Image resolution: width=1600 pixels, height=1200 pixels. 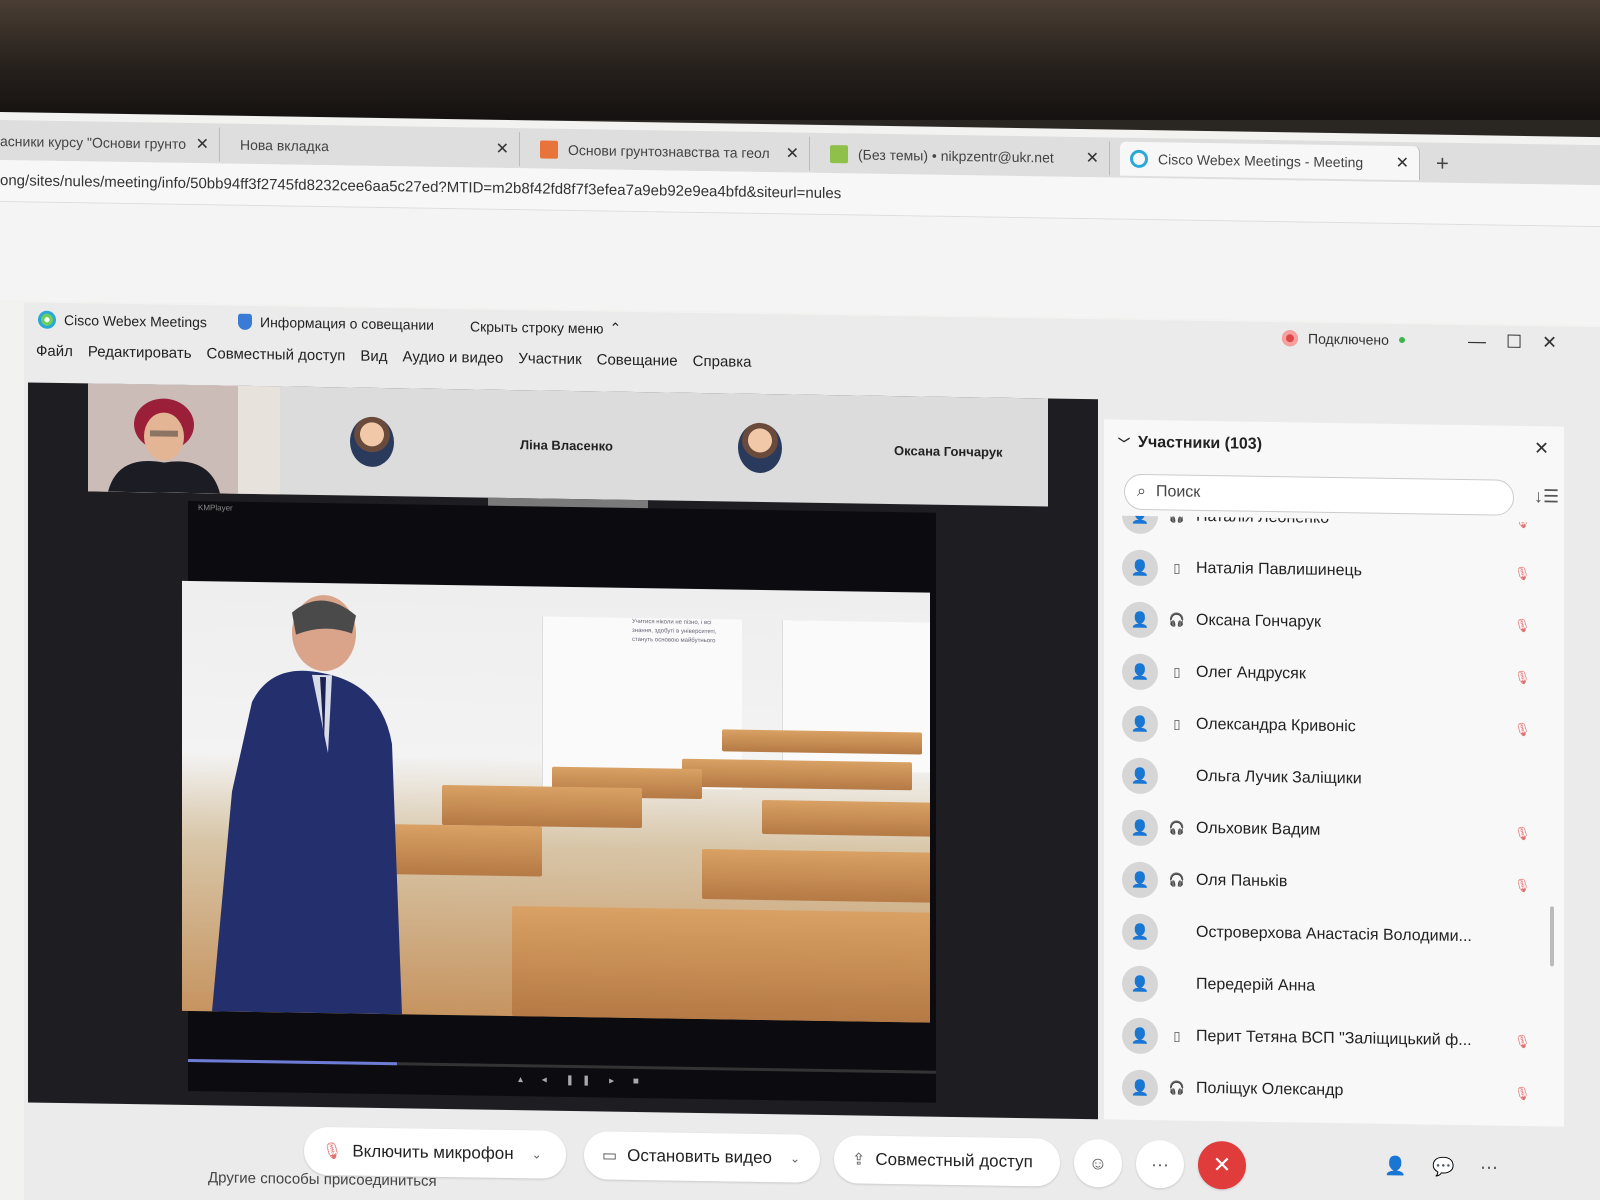 What do you see at coordinates (1489, 1167) in the screenshot?
I see `more-icon: ⋯` at bounding box center [1489, 1167].